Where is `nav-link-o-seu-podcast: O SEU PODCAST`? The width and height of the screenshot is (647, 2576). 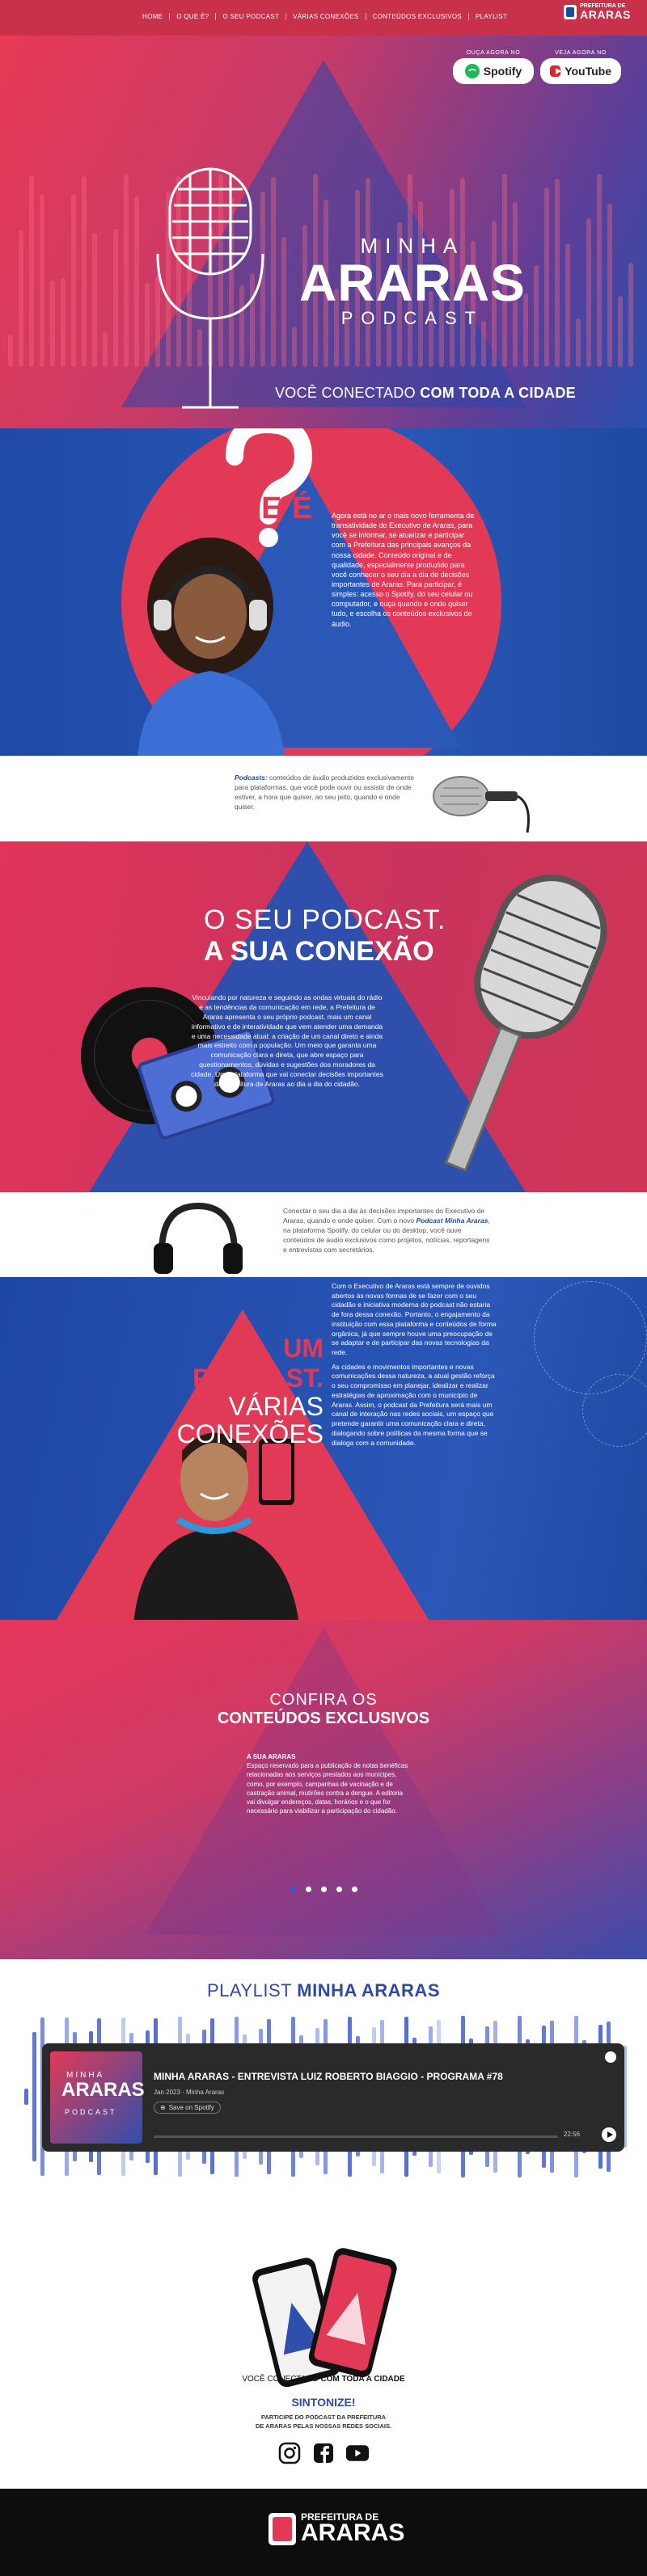
nav-link-o-seu-podcast: O SEU PODCAST is located at coordinates (251, 16).